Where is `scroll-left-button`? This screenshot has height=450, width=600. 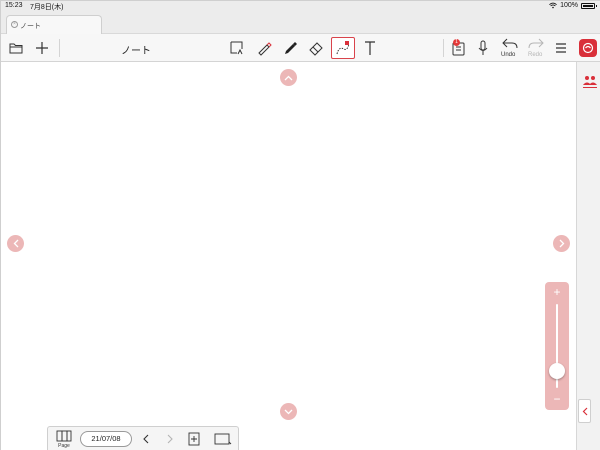 scroll-left-button is located at coordinates (15, 243).